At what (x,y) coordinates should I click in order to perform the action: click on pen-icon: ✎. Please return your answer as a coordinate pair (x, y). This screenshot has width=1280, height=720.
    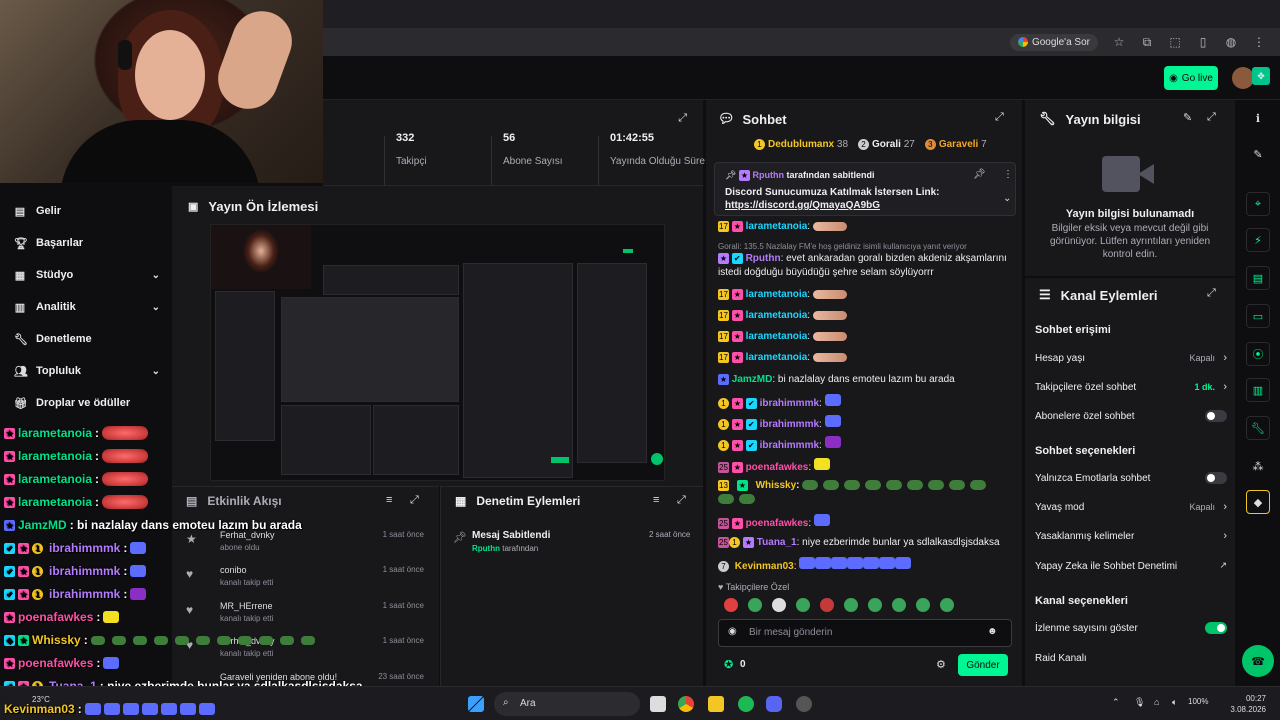
    Looking at the image, I should click on (1258, 154).